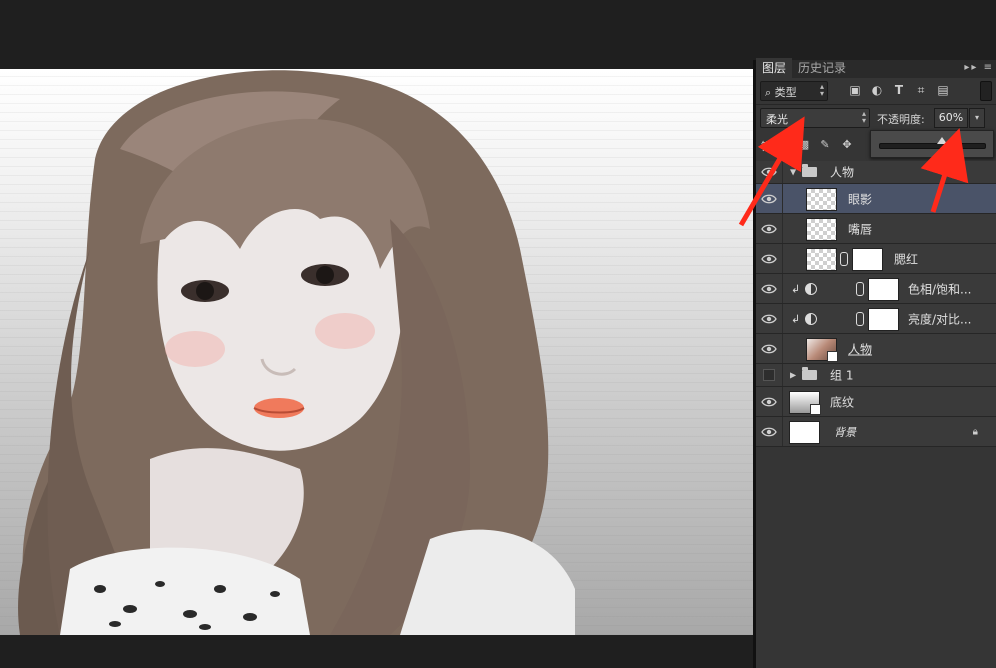 The image size is (996, 668). Describe the element at coordinates (986, 91) in the screenshot. I see `filter-toggle` at that location.